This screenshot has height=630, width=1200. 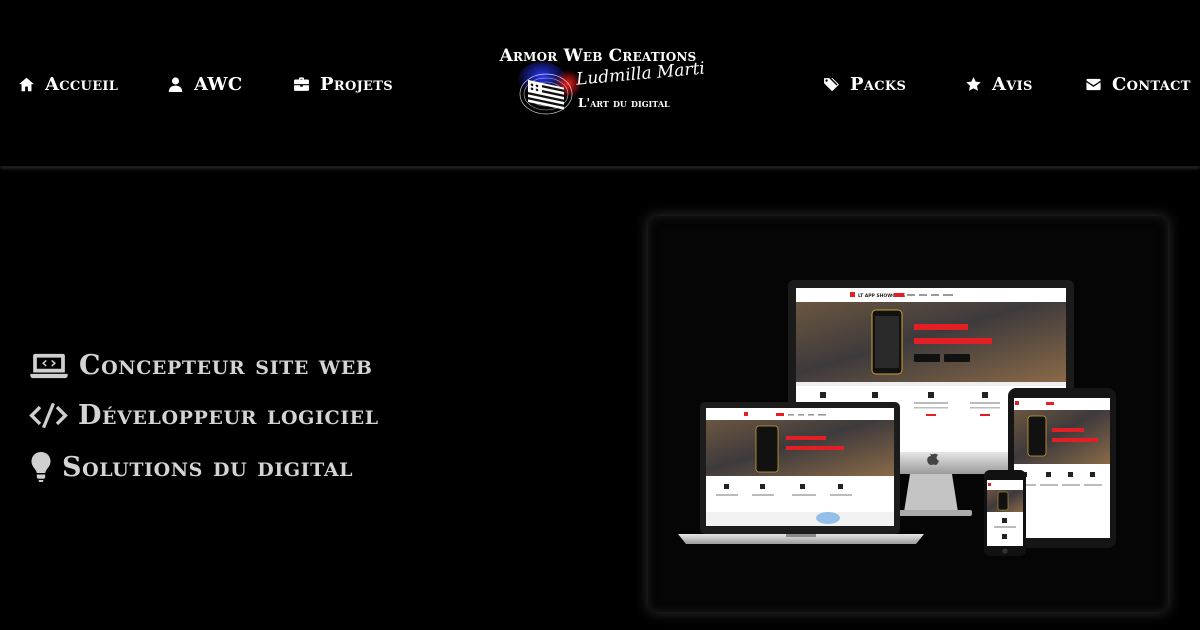 I want to click on laptop-code-icon, so click(x=49, y=365).